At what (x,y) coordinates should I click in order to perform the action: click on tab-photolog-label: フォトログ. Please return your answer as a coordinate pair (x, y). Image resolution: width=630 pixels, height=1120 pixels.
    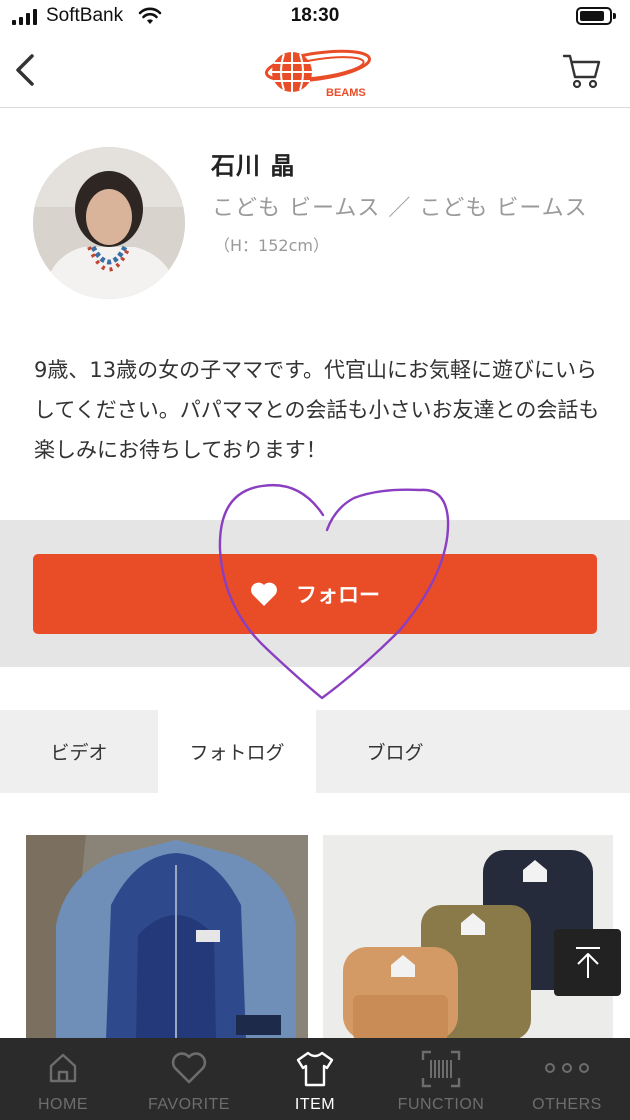
    Looking at the image, I should click on (237, 753).